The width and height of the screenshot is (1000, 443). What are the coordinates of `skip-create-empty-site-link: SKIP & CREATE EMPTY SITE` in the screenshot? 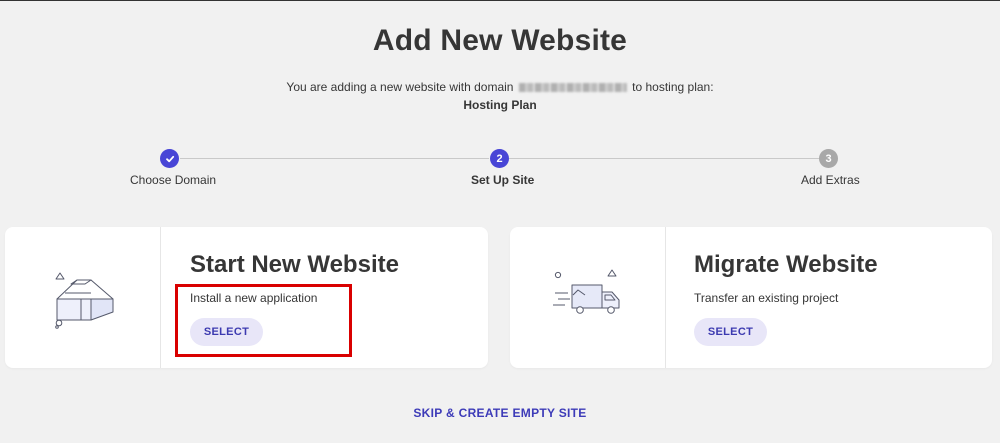 It's located at (500, 413).